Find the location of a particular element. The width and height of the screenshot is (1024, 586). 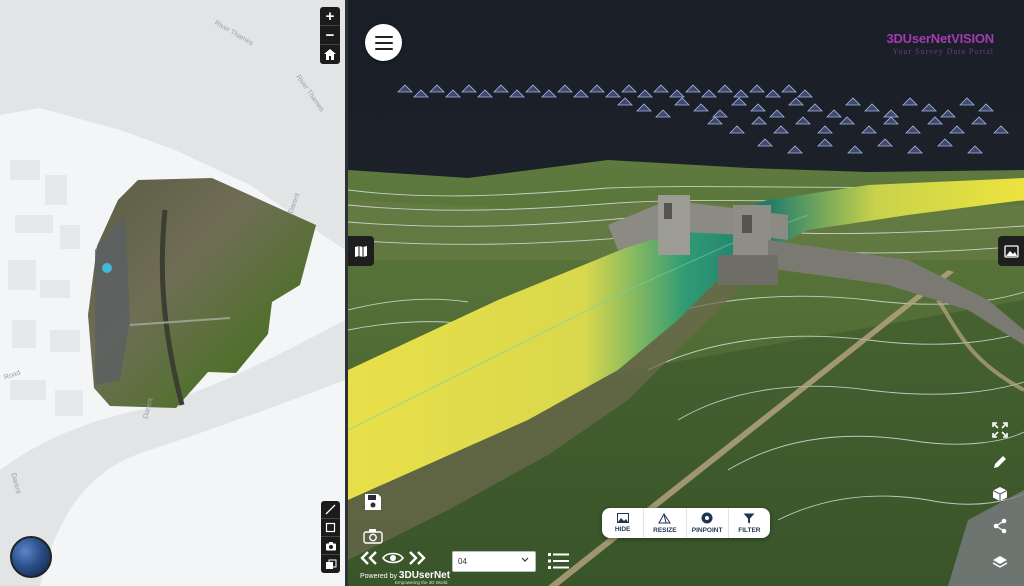

map-icon is located at coordinates (361, 251).